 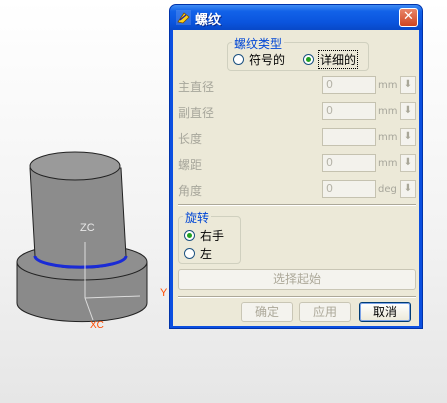 I want to click on minor-diameter-menu-button: ⬇, so click(x=408, y=111).